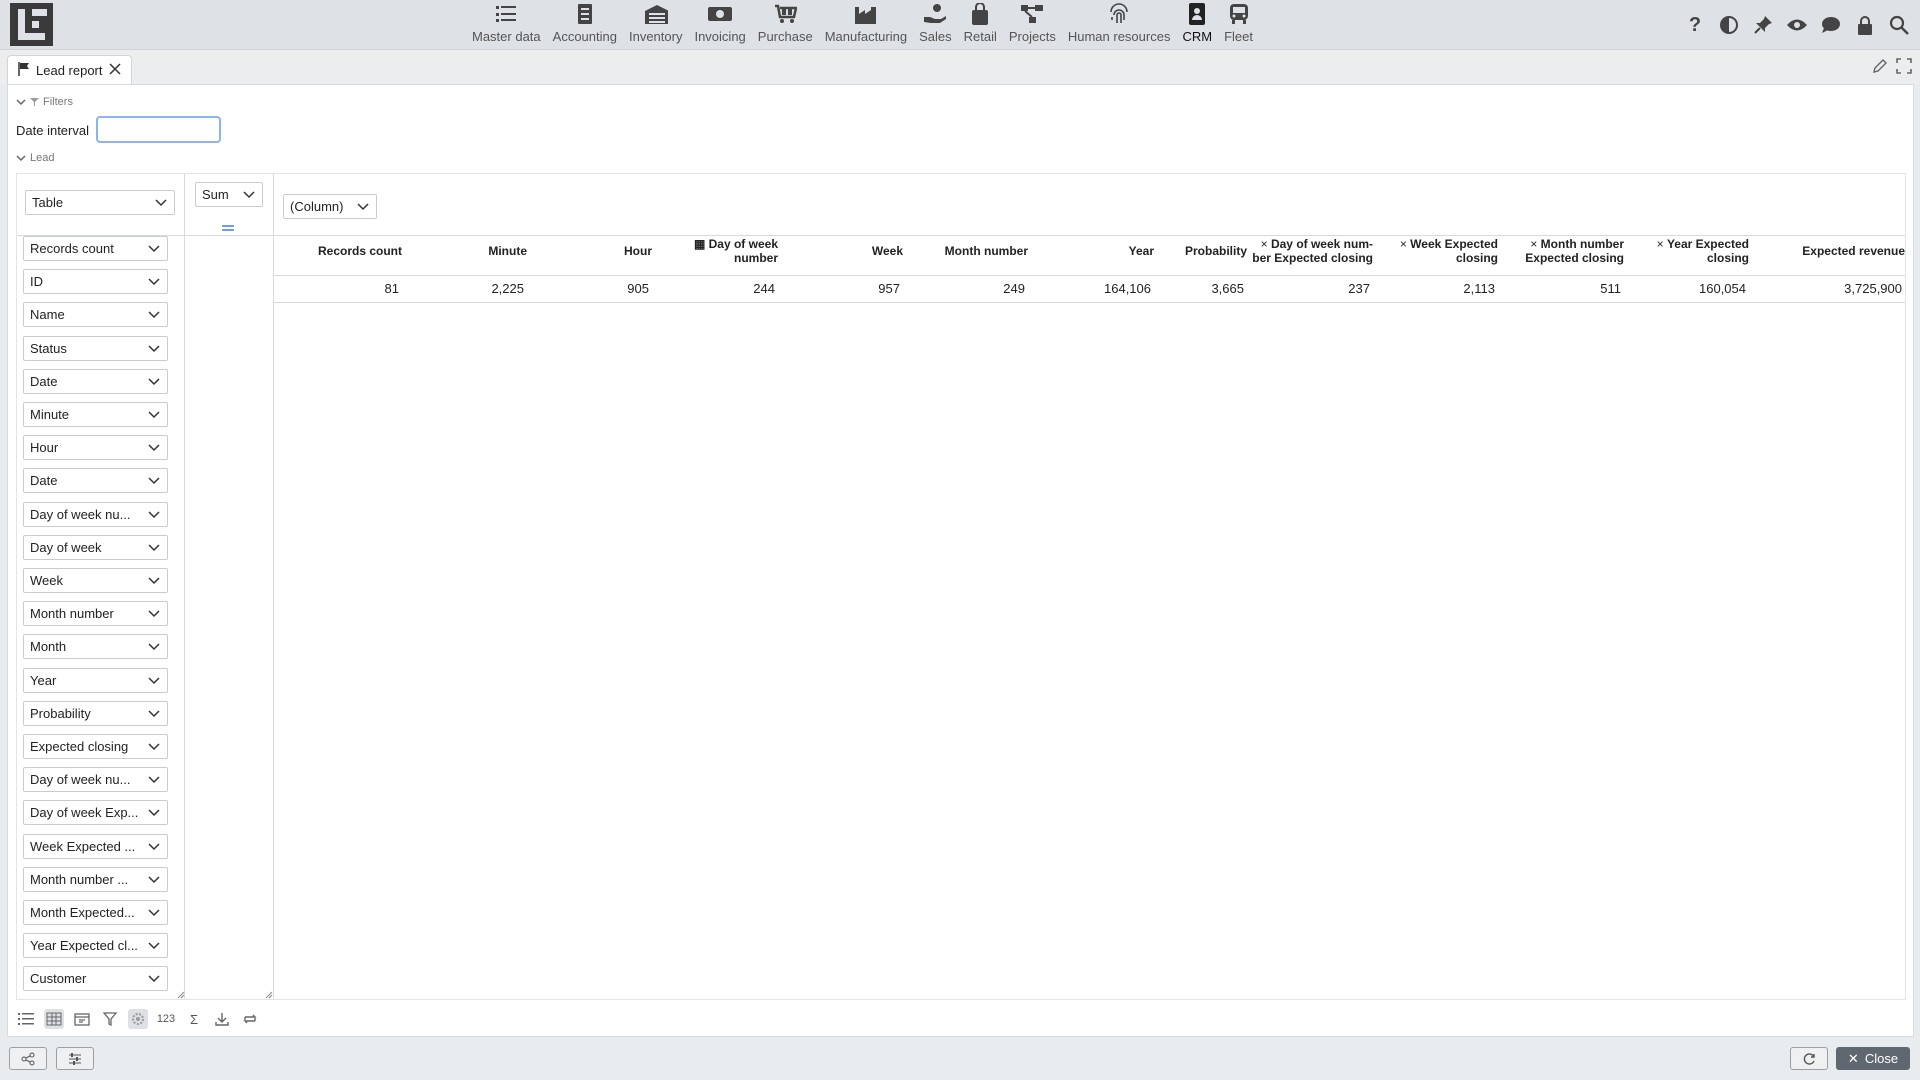 Image resolution: width=1920 pixels, height=1080 pixels. I want to click on field-select: Expected closing, so click(95, 746).